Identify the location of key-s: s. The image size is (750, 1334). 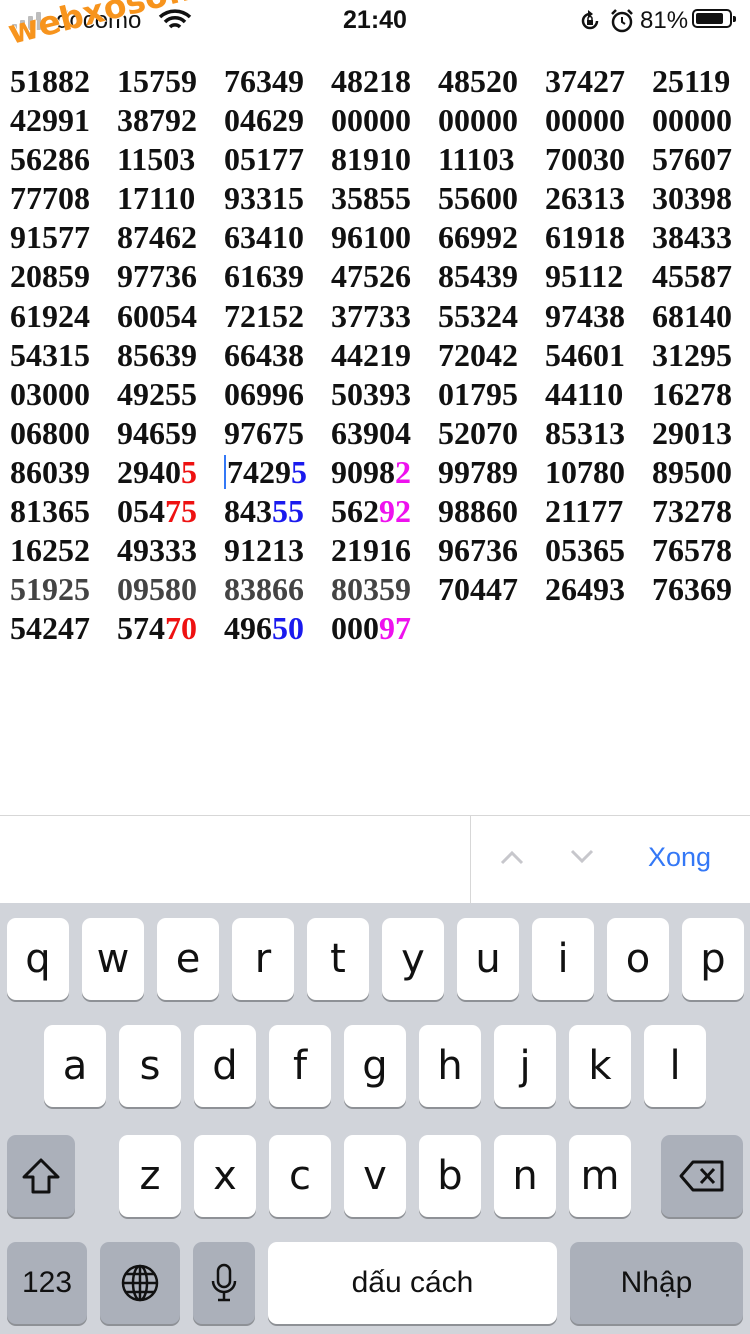
(150, 1066).